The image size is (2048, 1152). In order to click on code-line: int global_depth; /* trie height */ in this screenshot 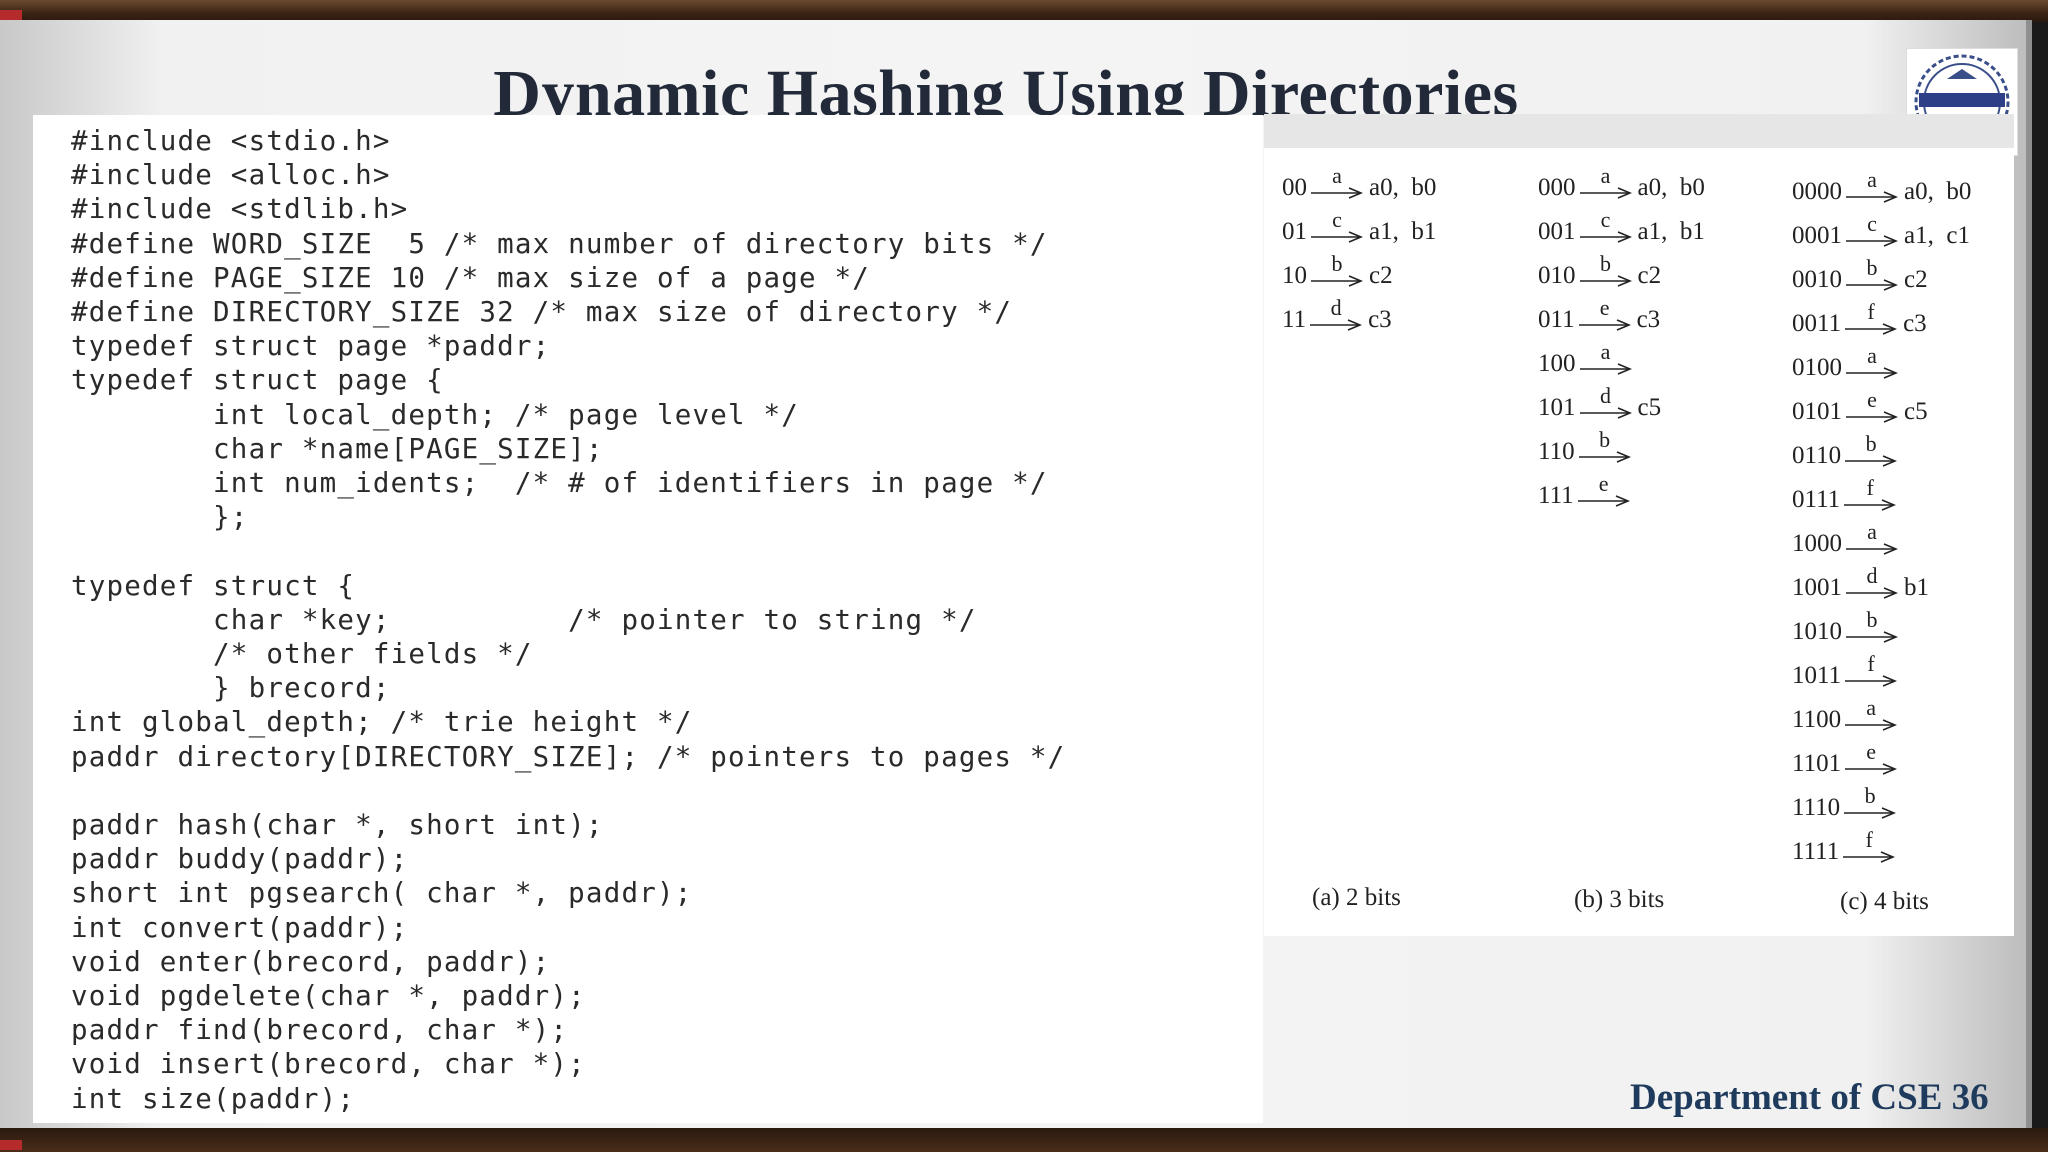, I will do `click(382, 722)`.